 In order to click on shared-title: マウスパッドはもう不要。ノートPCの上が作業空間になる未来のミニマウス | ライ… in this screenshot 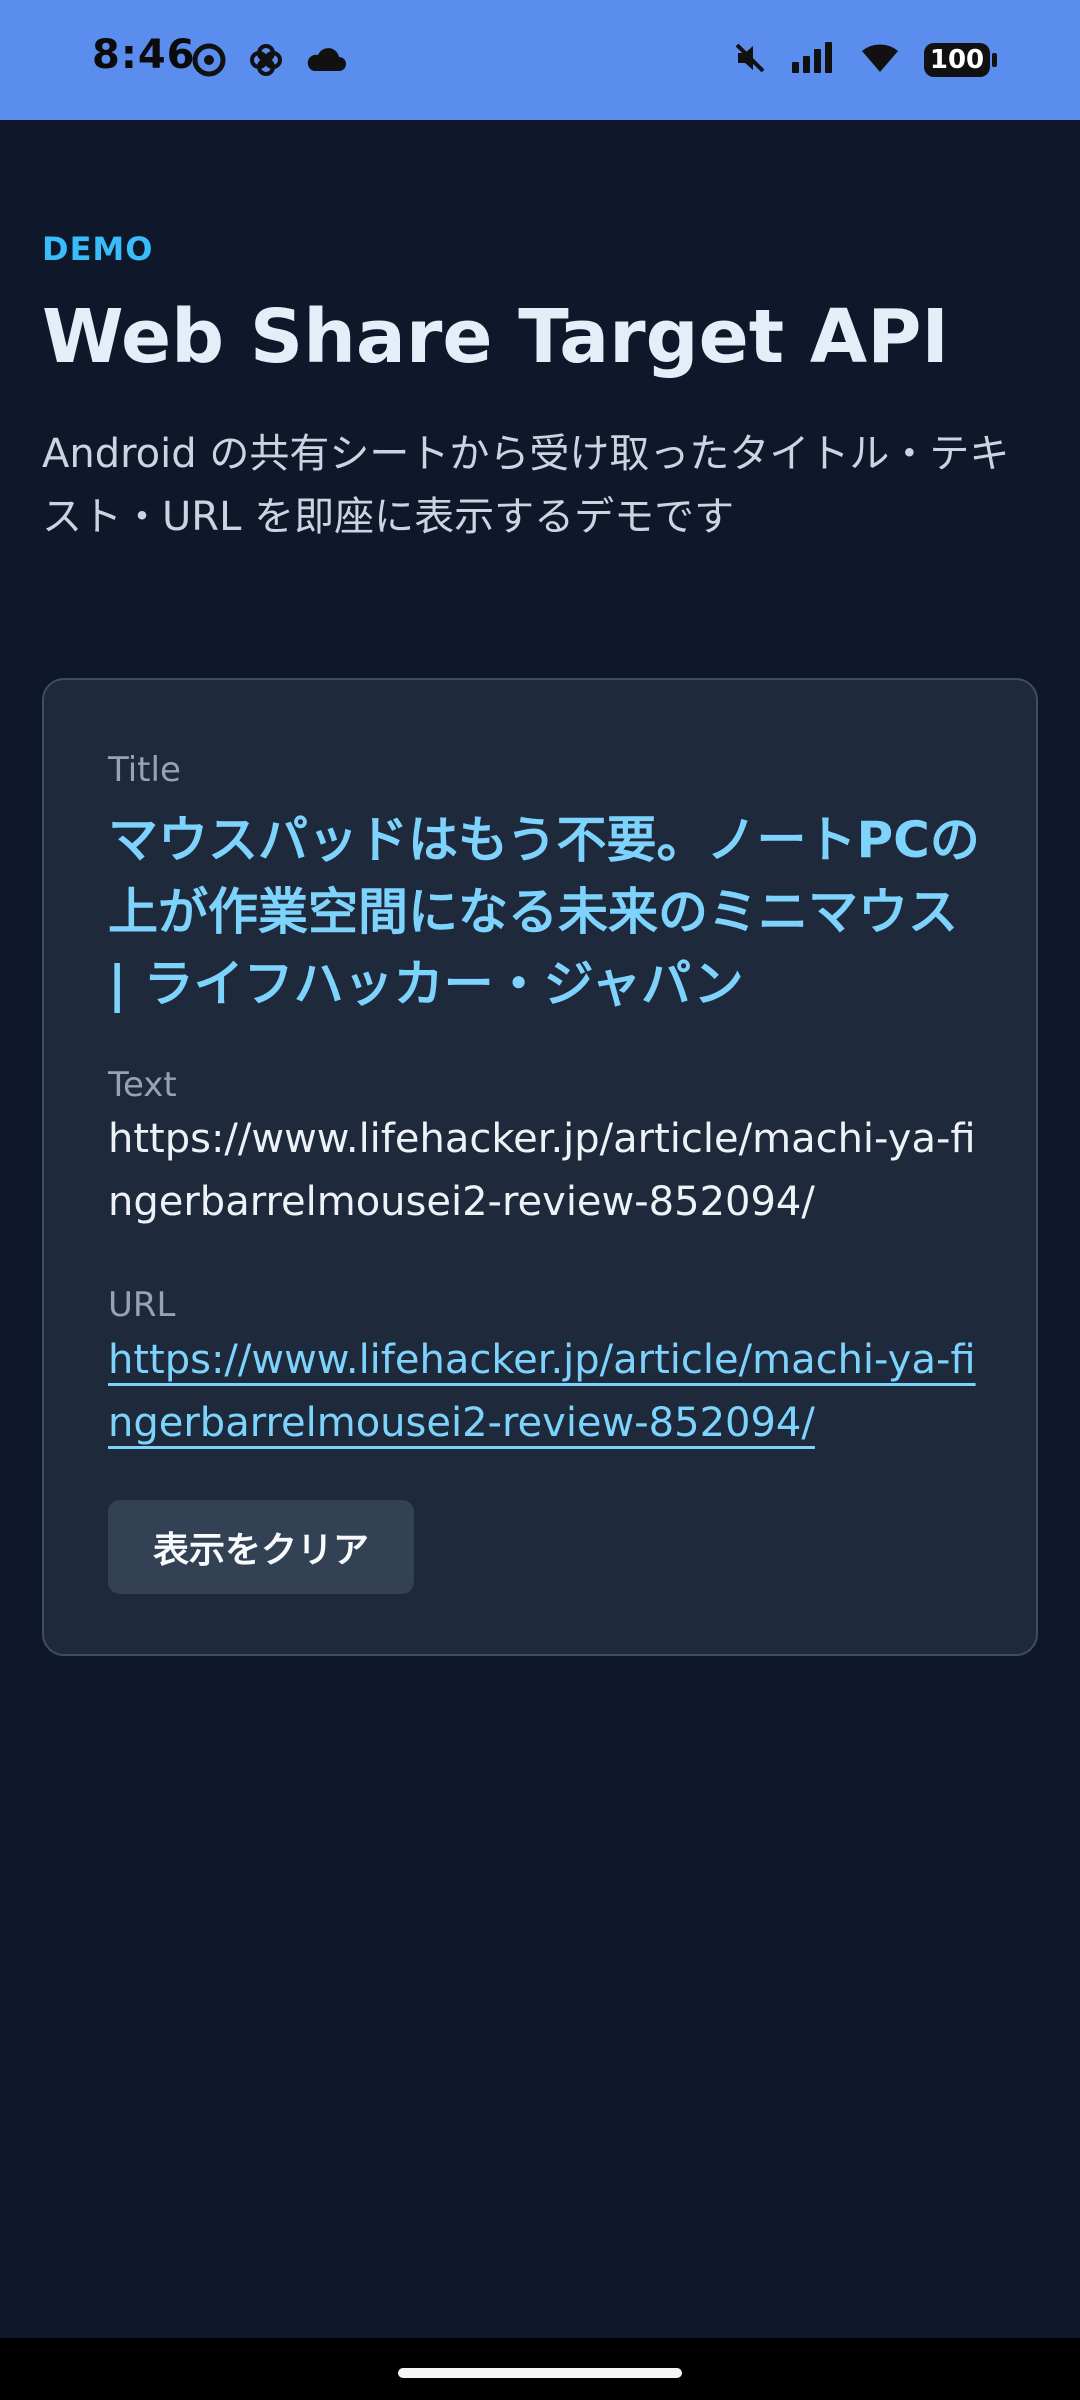, I will do `click(544, 912)`.